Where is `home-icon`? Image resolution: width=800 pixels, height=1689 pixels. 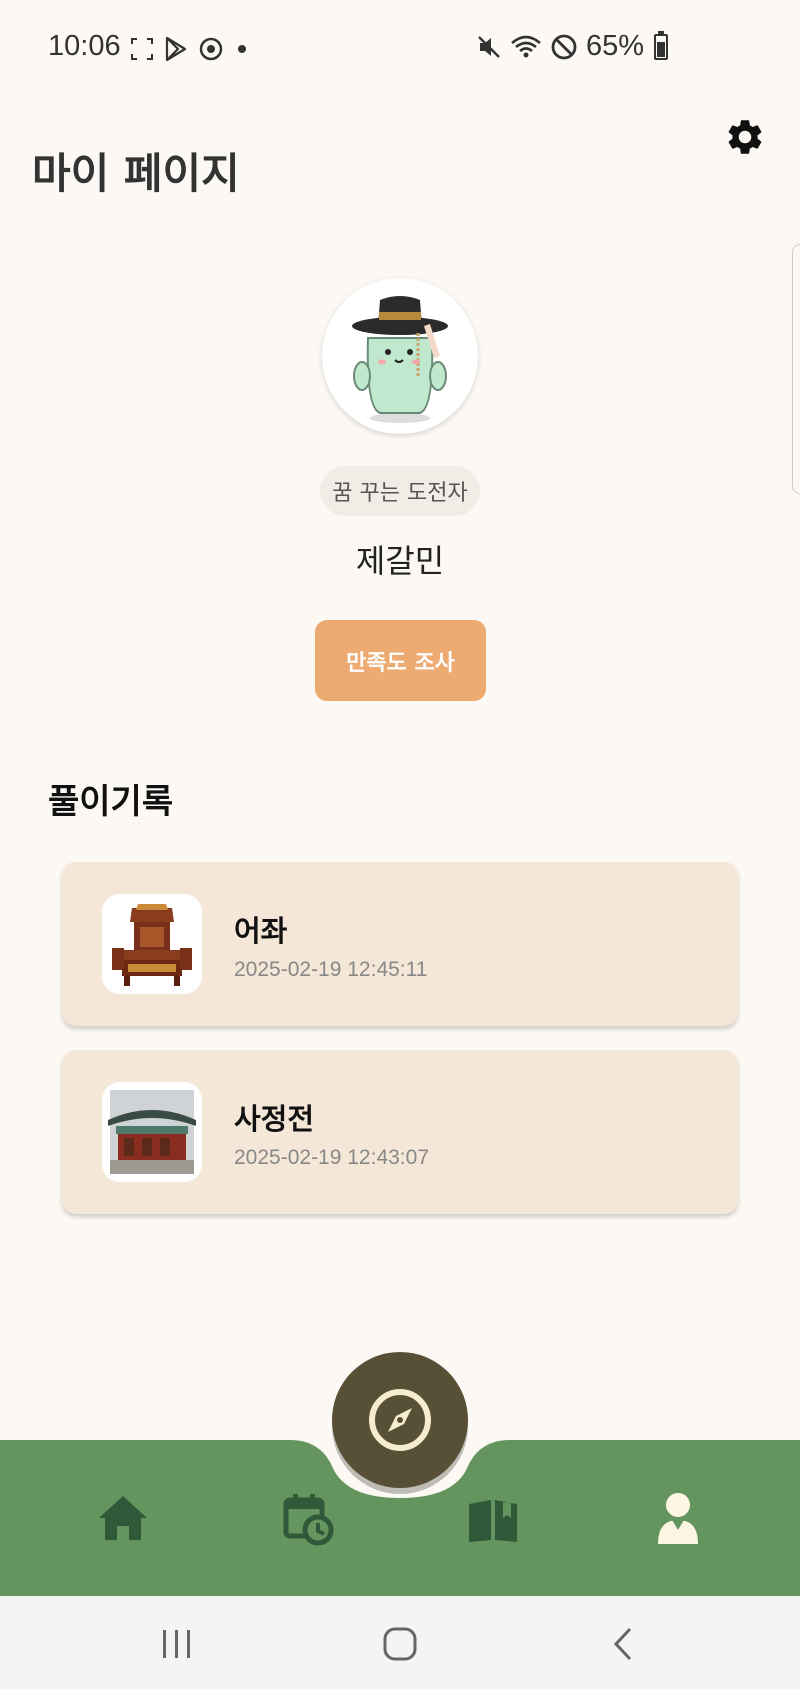 home-icon is located at coordinates (123, 1518).